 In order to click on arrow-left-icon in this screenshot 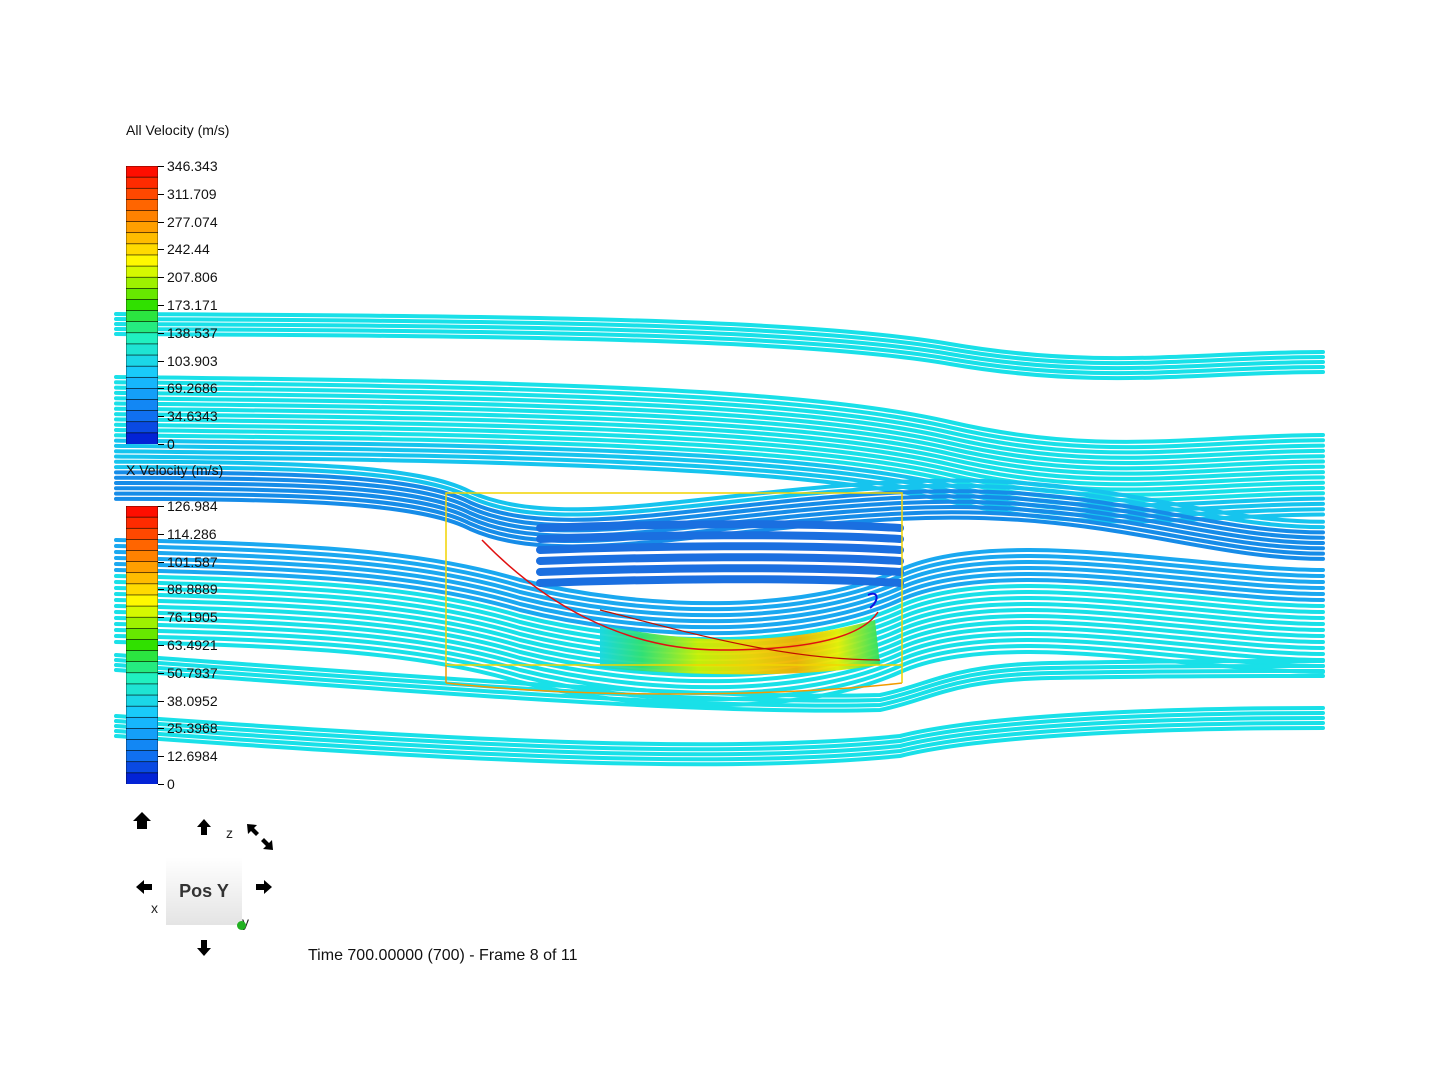, I will do `click(144, 887)`.